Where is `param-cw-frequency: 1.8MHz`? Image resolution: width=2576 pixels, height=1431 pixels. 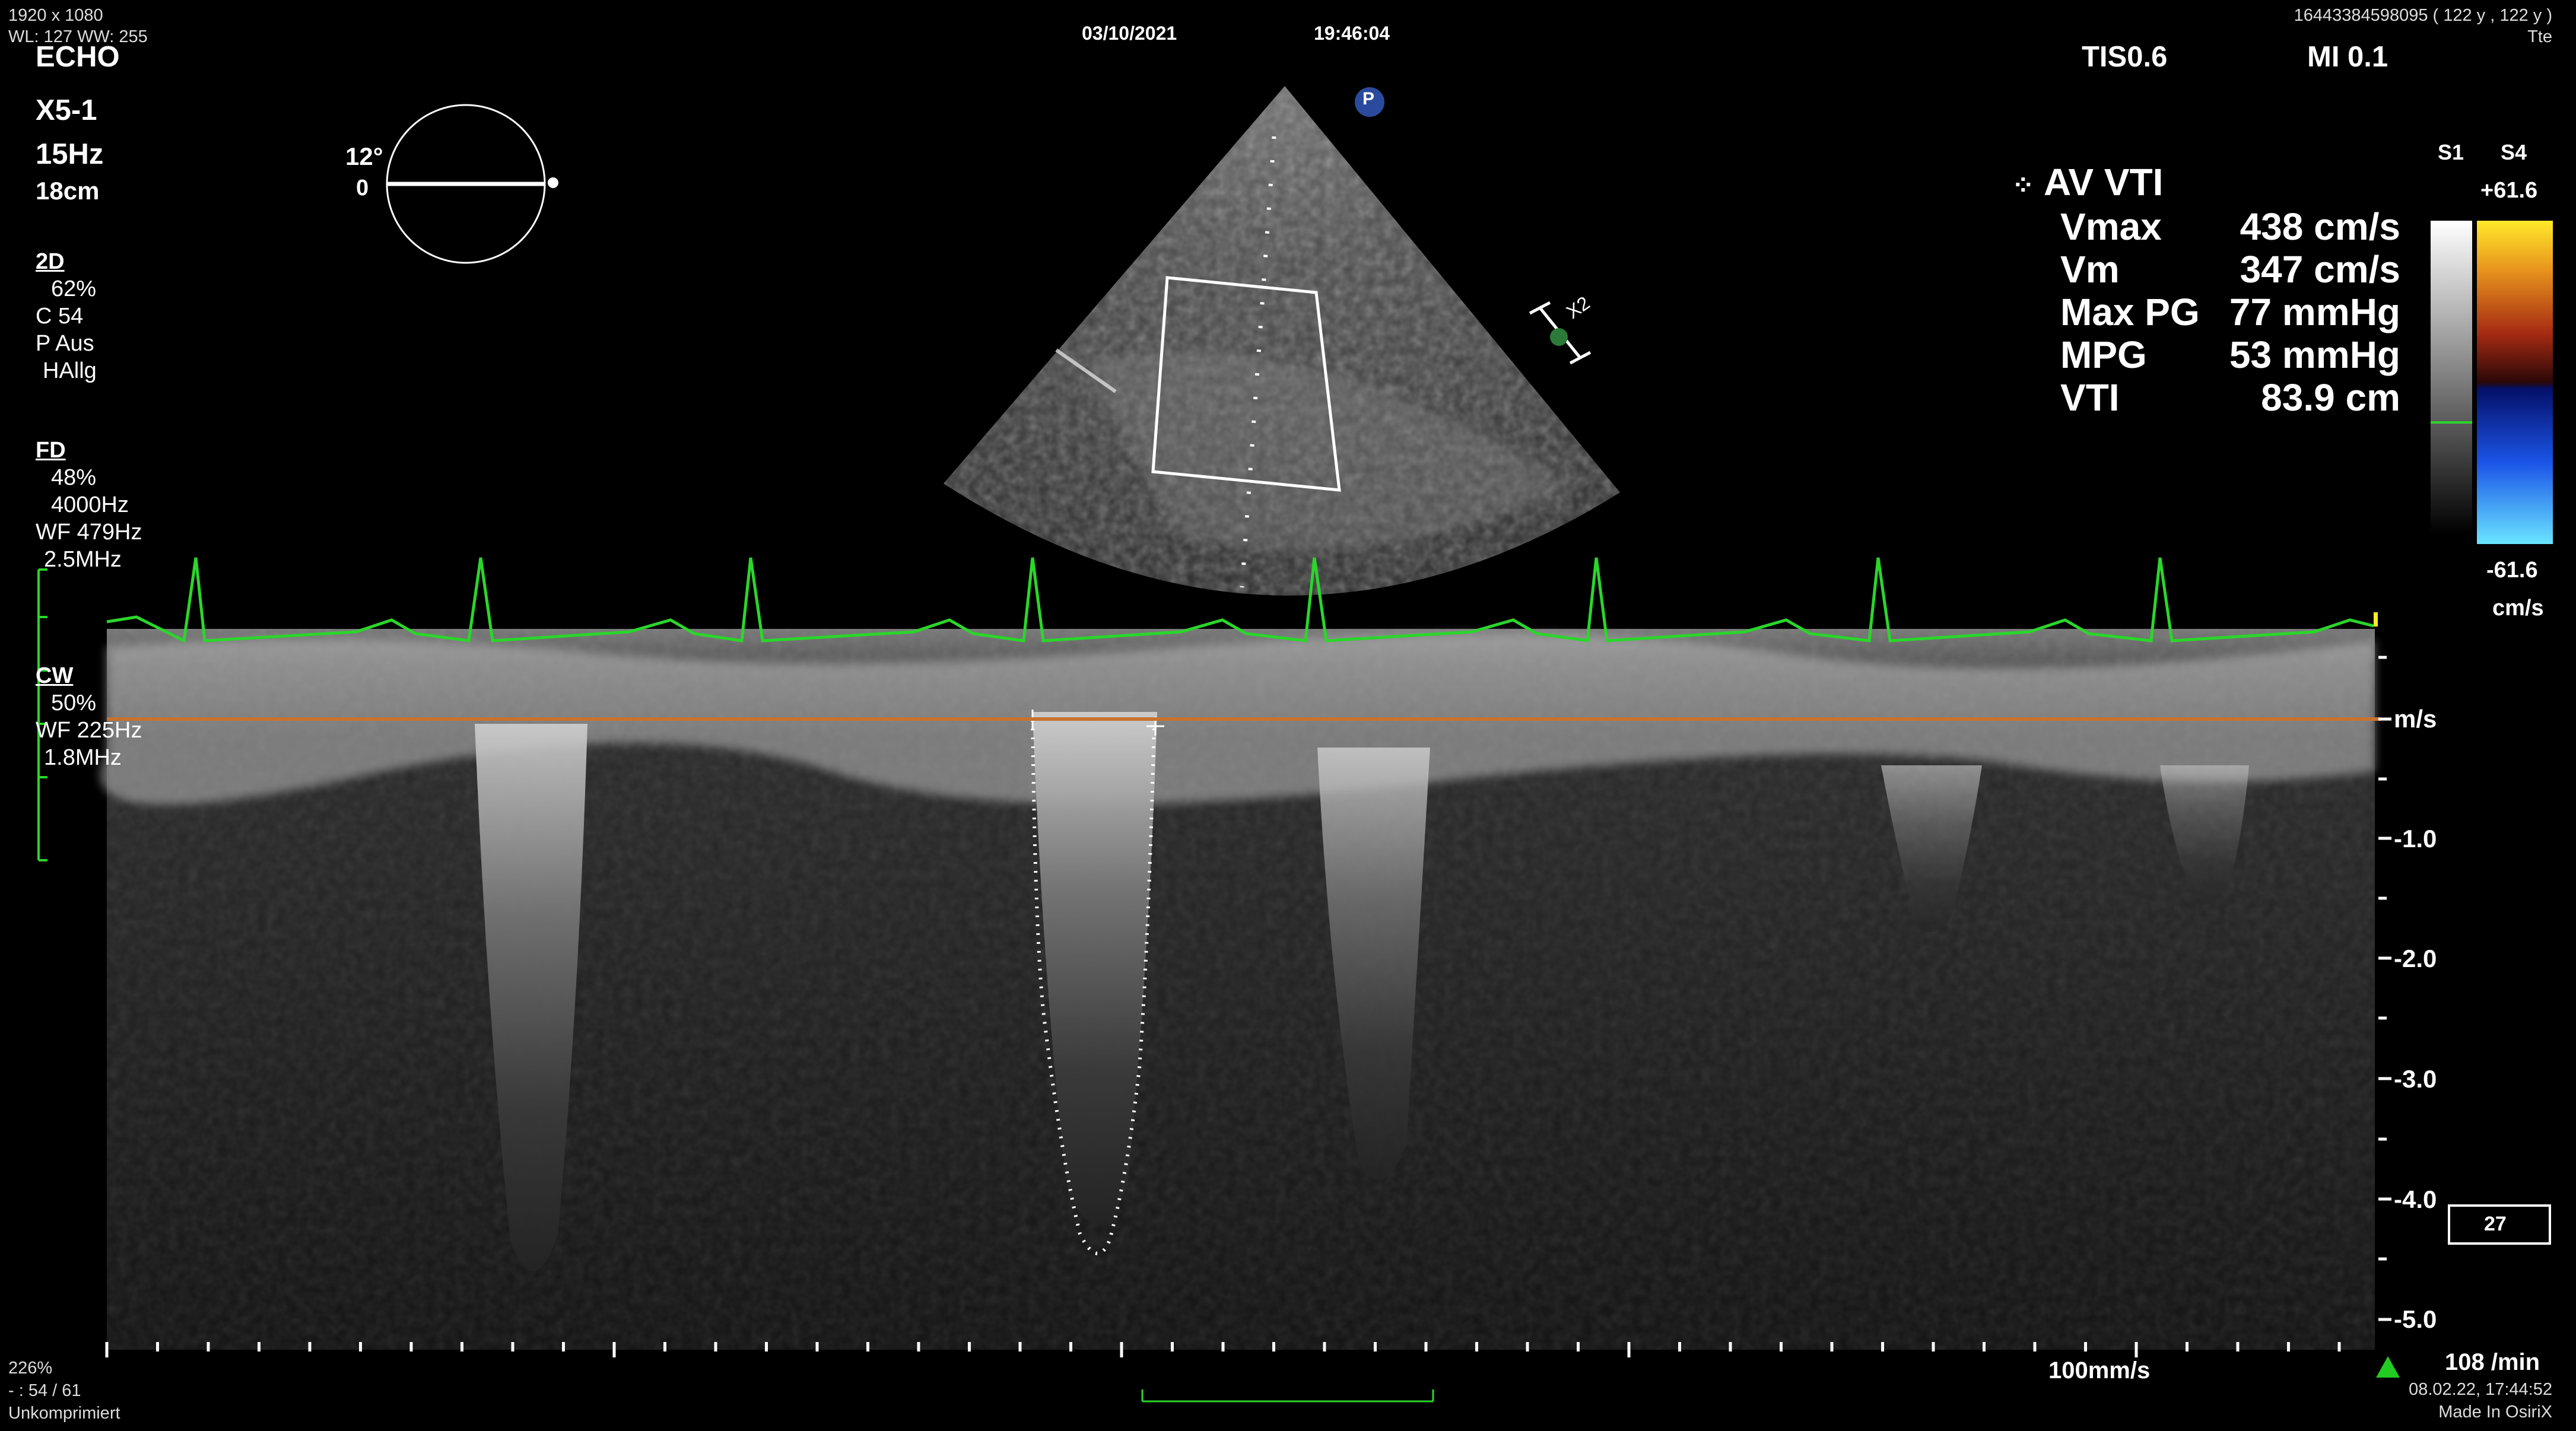
param-cw-frequency: 1.8MHz is located at coordinates (83, 757).